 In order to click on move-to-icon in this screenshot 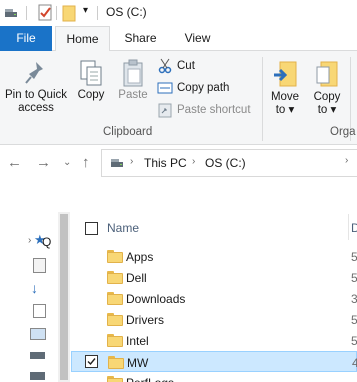, I will do `click(285, 75)`.